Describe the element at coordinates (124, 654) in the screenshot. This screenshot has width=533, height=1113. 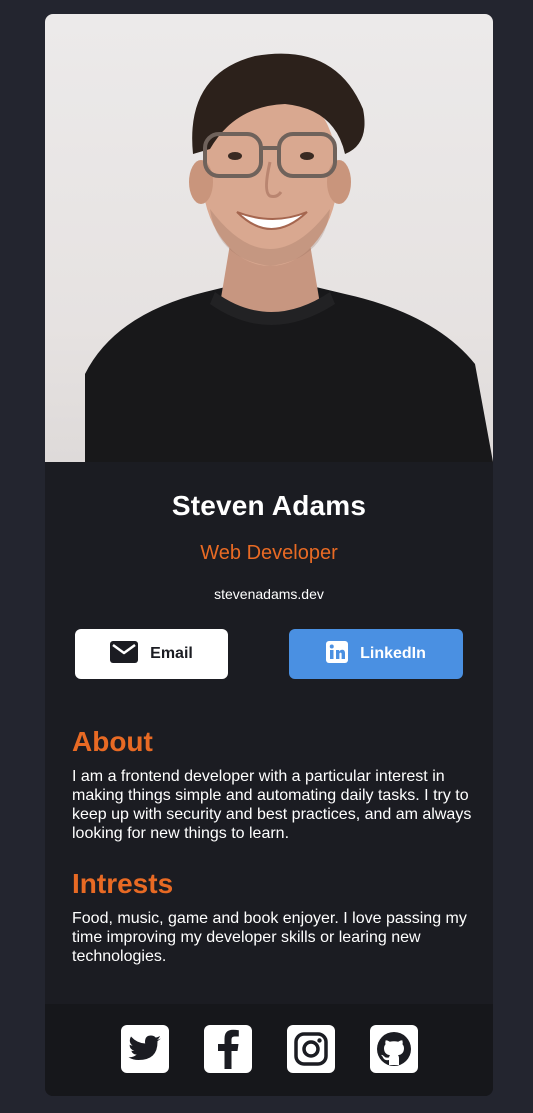
I see `mail-icon` at that location.